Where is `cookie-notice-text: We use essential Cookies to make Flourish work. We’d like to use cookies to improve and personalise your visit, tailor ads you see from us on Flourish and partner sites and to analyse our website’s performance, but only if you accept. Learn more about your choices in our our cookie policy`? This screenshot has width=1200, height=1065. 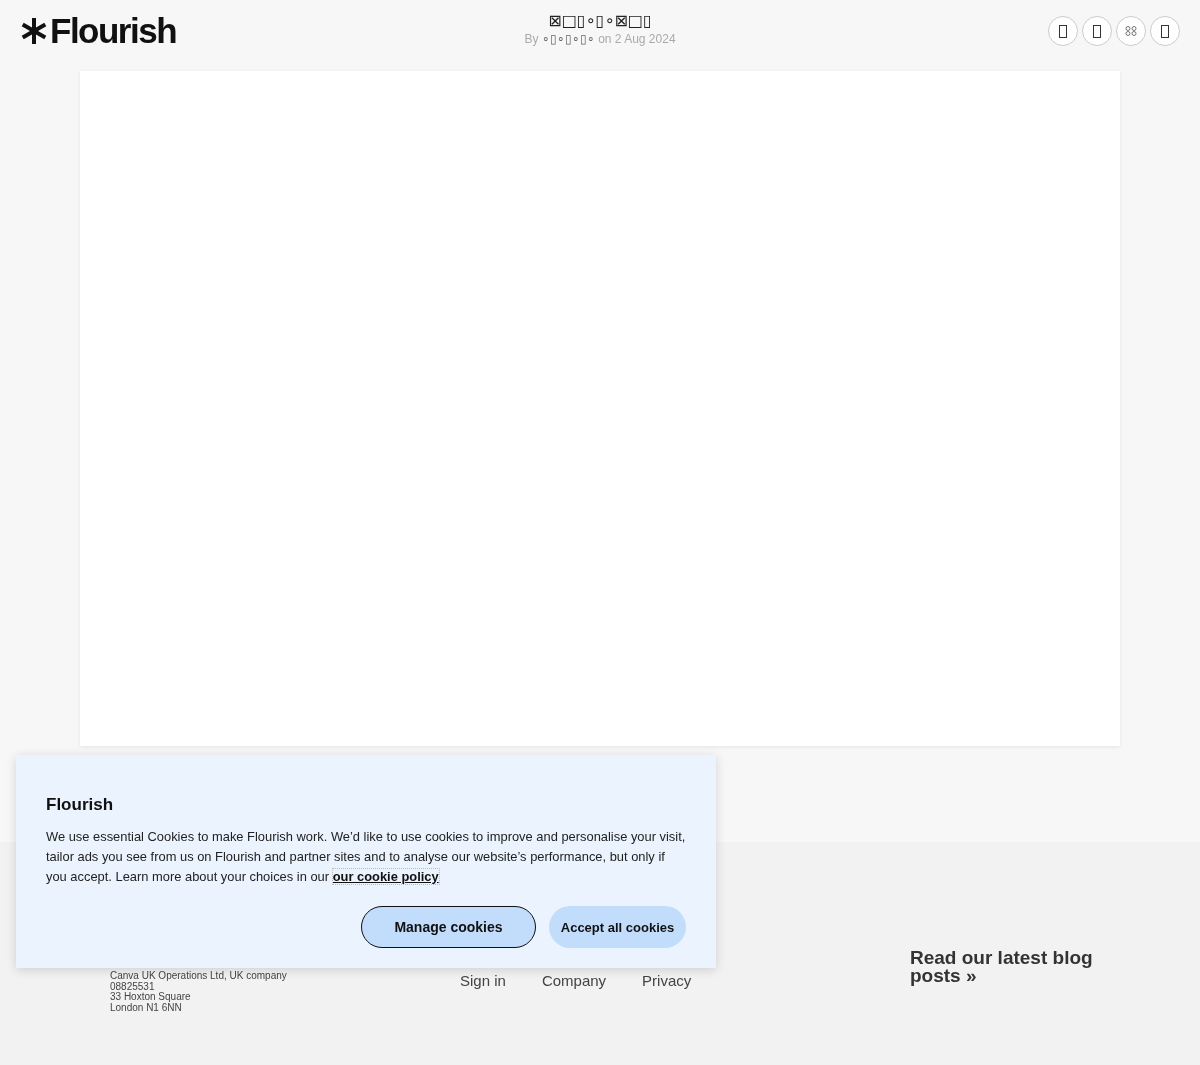
cookie-notice-text: We use essential Cookies to make Flourish work. We’d like to use cookies to improve and personalise your visit, tailor ads you see from us on Flourish and partner sites and to analyse our website’s performance, but only if you accept. Learn more about your choices in our our cookie policy is located at coordinates (366, 857).